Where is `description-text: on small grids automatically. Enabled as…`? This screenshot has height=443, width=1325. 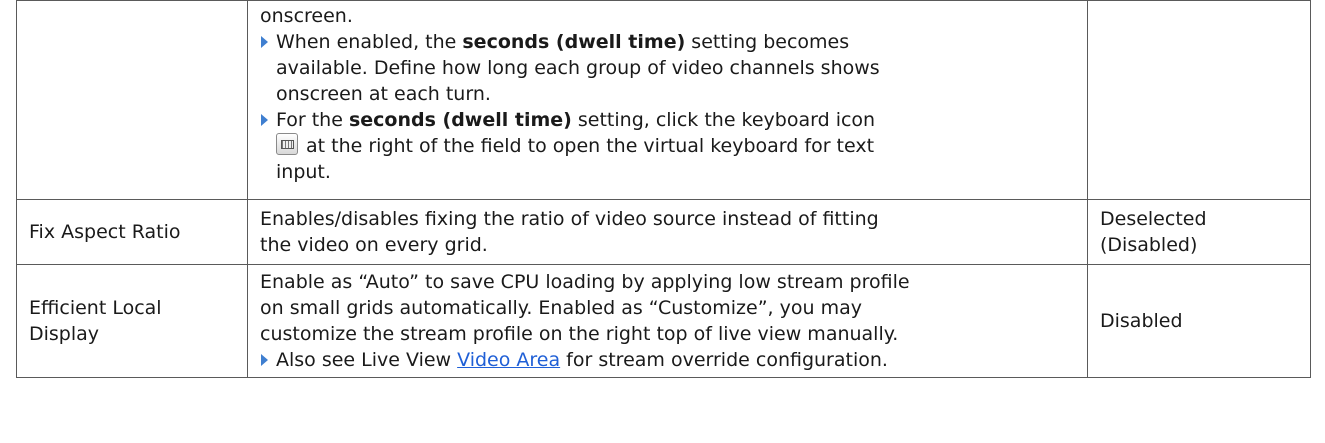
description-text: on small grids automatically. Enabled as… is located at coordinates (561, 308).